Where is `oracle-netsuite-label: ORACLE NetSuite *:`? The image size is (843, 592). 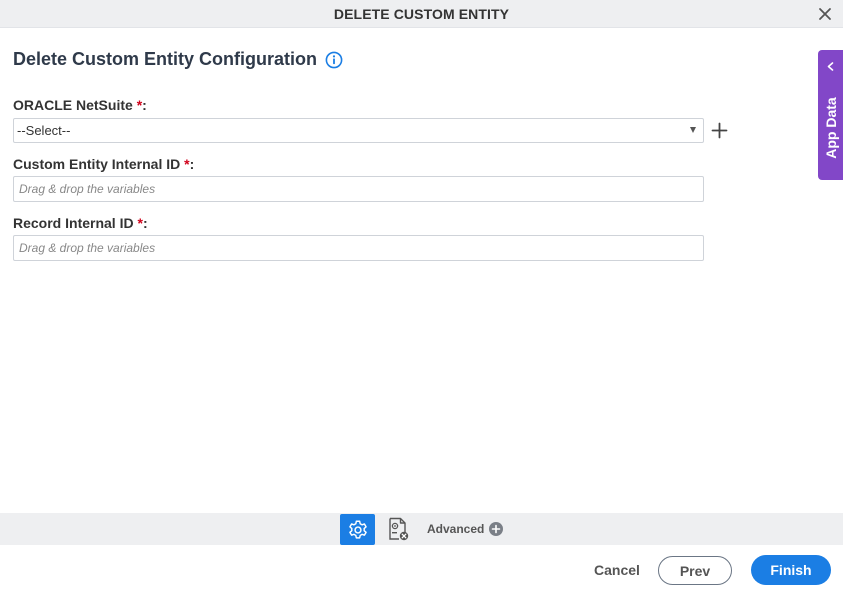 oracle-netsuite-label: ORACLE NetSuite *: is located at coordinates (80, 105).